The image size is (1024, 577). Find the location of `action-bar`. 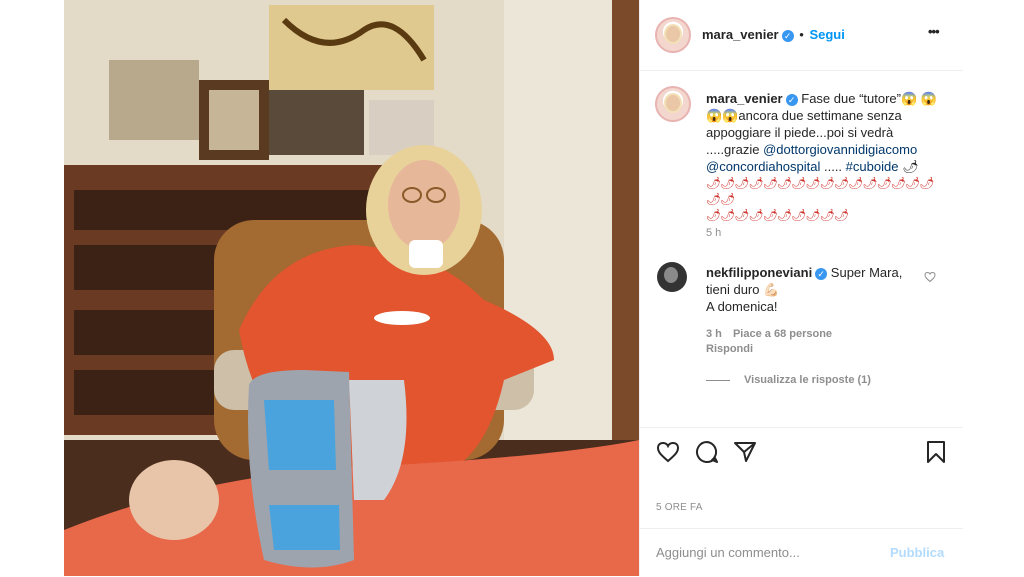

action-bar is located at coordinates (801, 450).